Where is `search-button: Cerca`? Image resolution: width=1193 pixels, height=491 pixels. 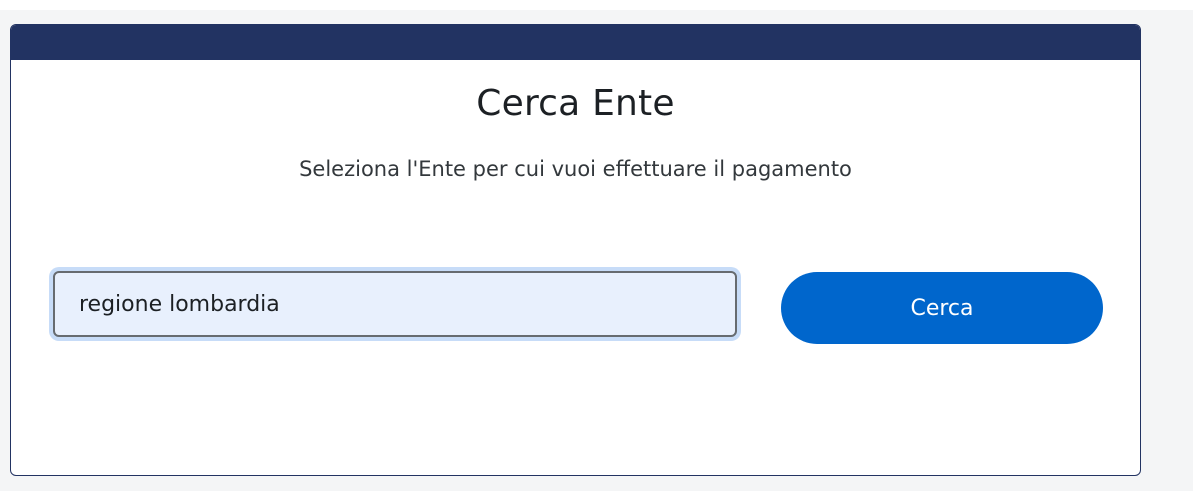
search-button: Cerca is located at coordinates (942, 308).